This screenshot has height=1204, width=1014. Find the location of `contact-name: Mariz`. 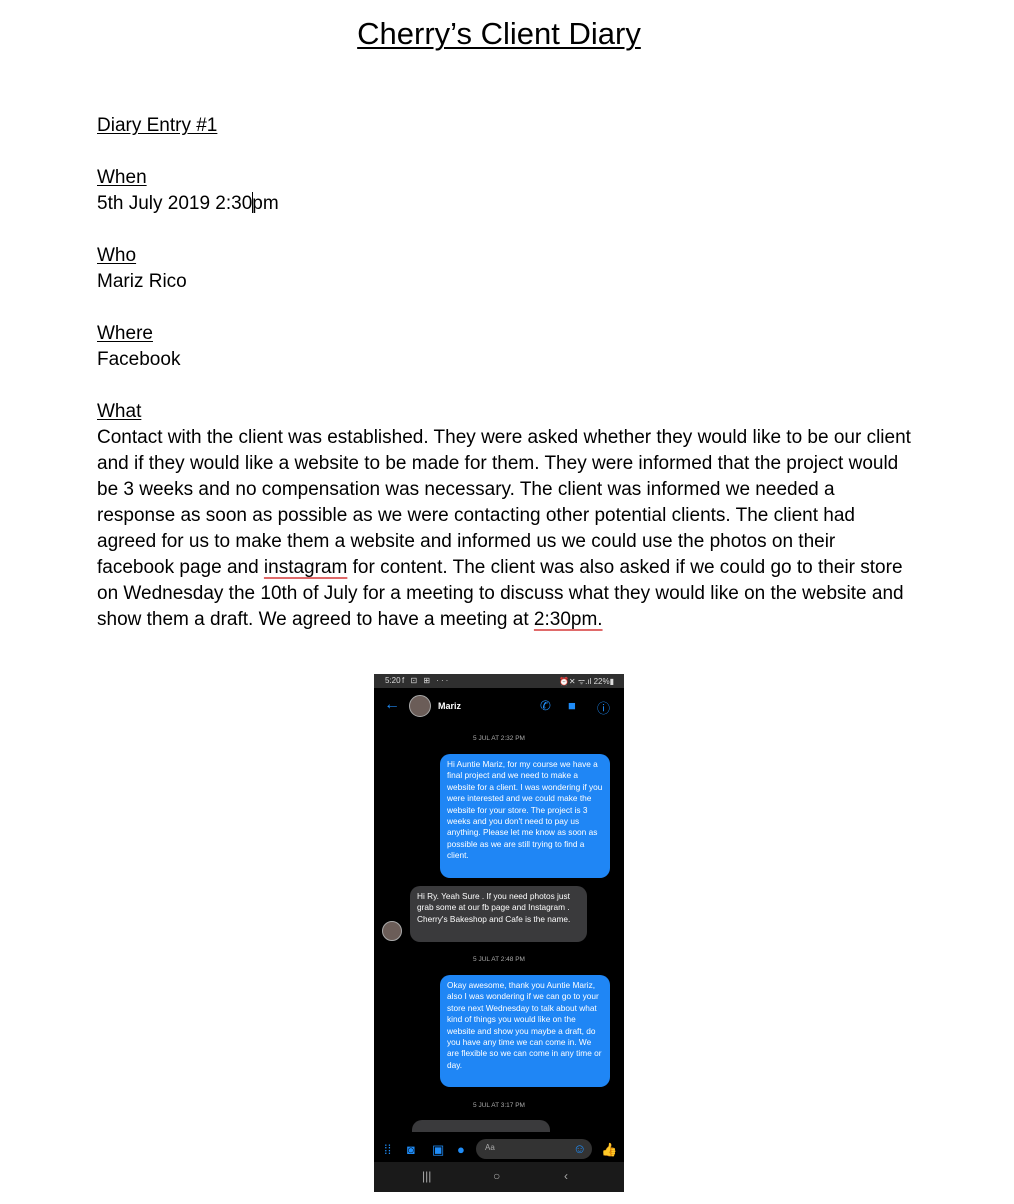

contact-name: Mariz is located at coordinates (450, 706).